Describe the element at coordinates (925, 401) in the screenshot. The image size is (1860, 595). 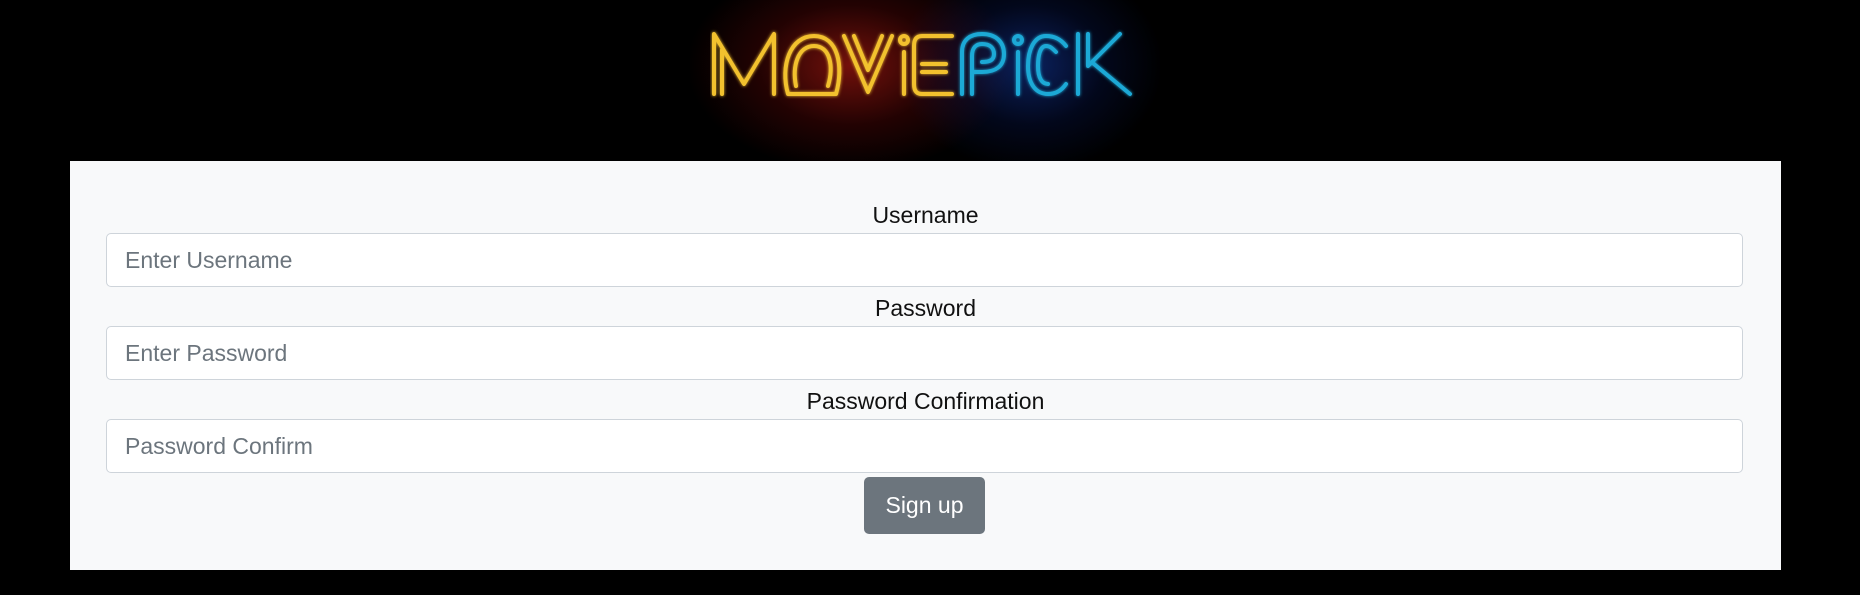
I see `password-confirmation-label: Password Confirmation` at that location.